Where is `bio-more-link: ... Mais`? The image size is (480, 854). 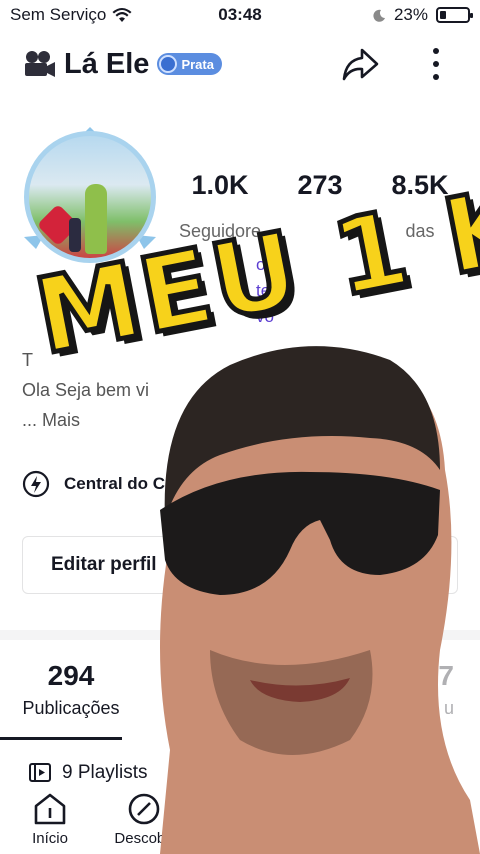
bio-more-link: ... Mais is located at coordinates (85, 420).